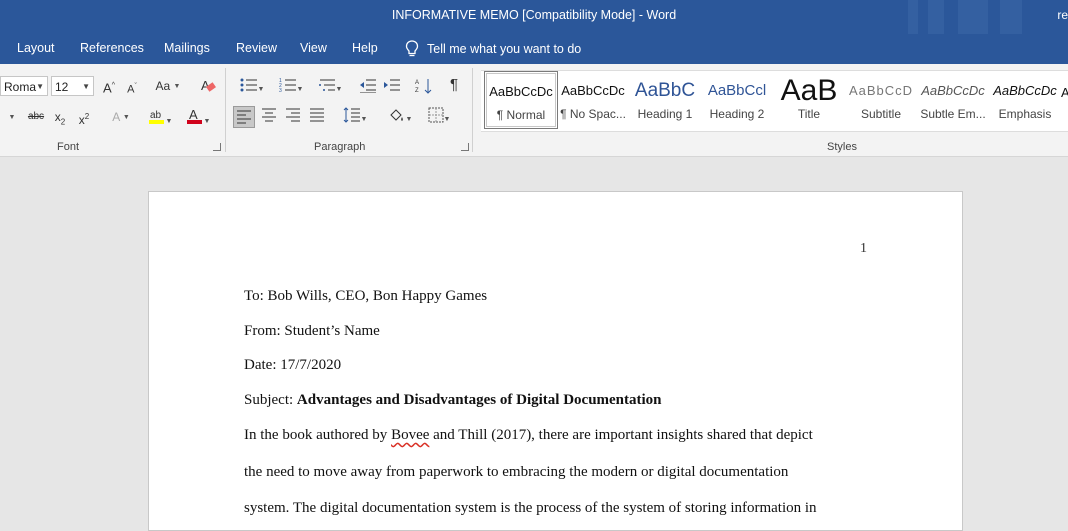 The height and width of the screenshot is (531, 1068). Describe the element at coordinates (68, 147) in the screenshot. I see `font-group-label: Font` at that location.